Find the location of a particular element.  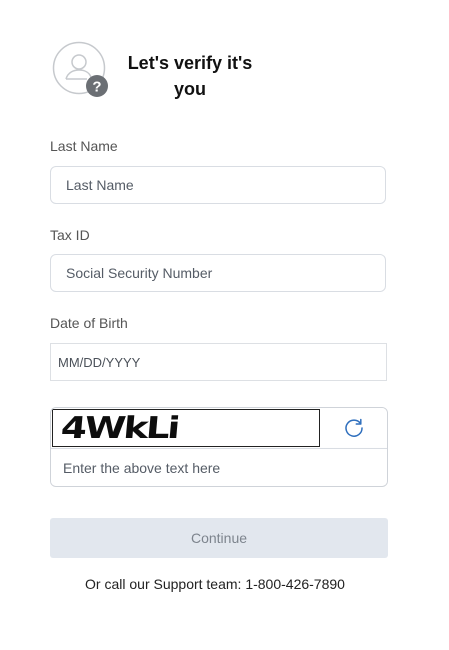

captcha-image: 4WkLi is located at coordinates (186, 428).